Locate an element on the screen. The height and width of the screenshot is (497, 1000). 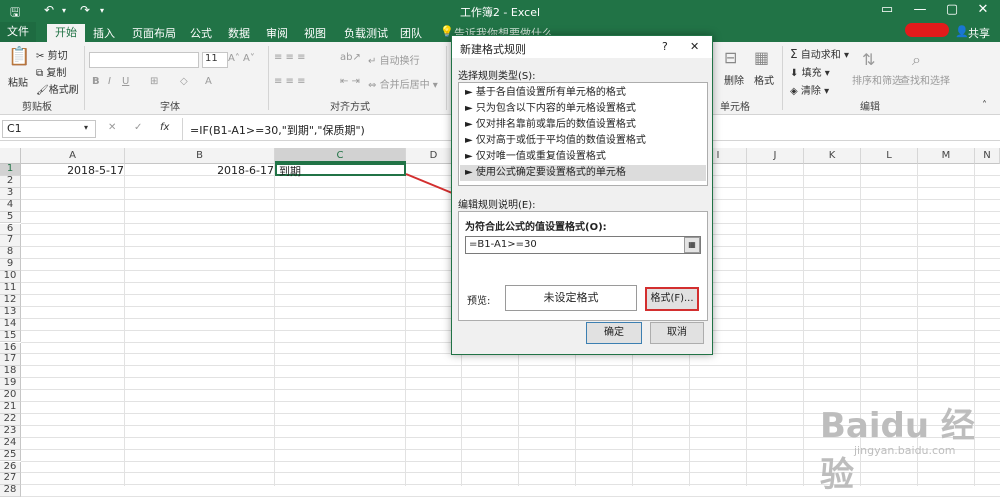
cancel-button: 取消 is located at coordinates (677, 333).